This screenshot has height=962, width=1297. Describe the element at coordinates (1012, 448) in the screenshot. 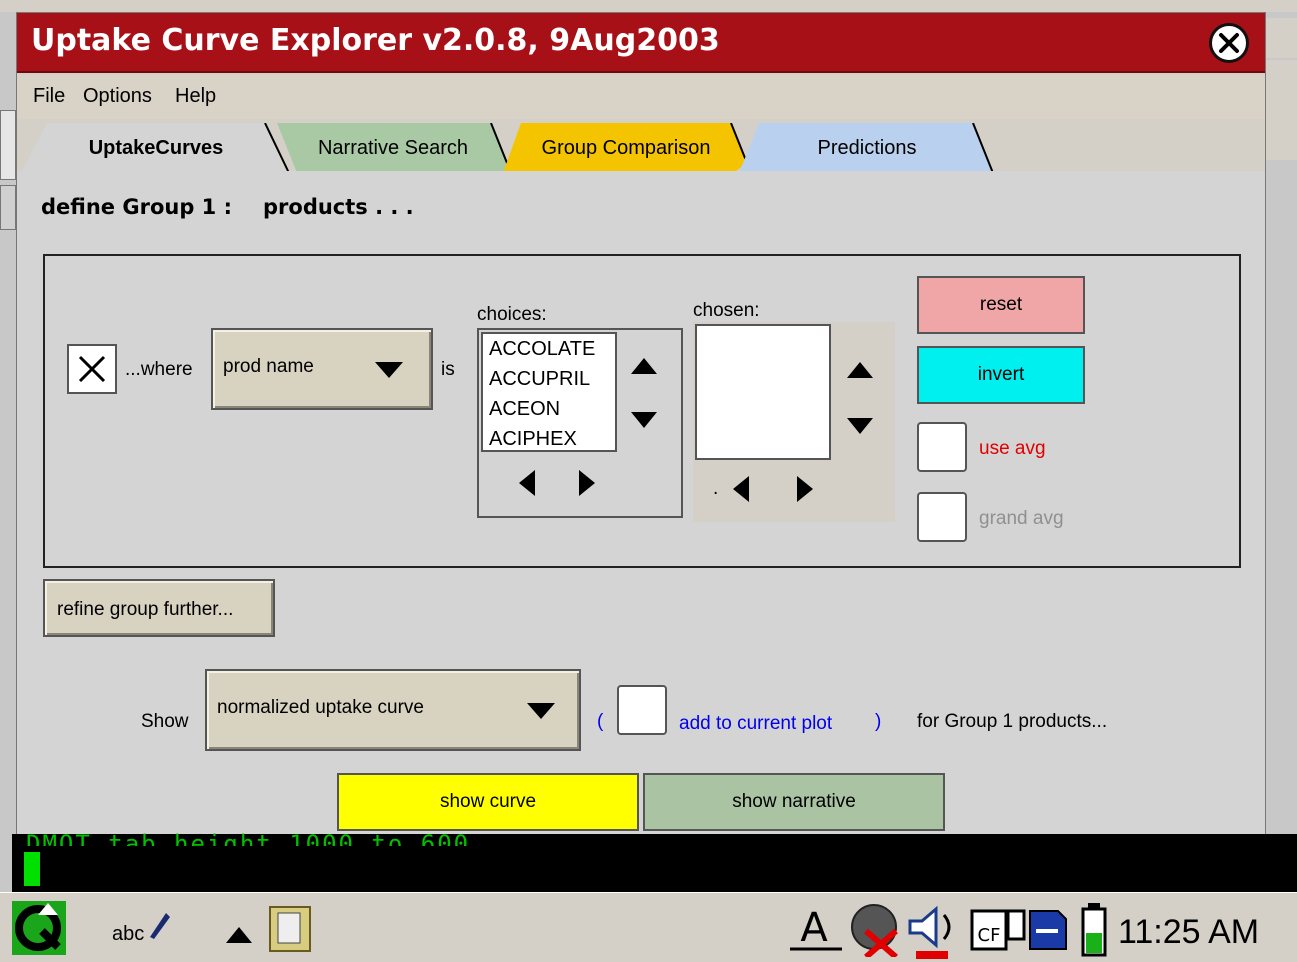

I see `use-avg-label: use avg` at that location.